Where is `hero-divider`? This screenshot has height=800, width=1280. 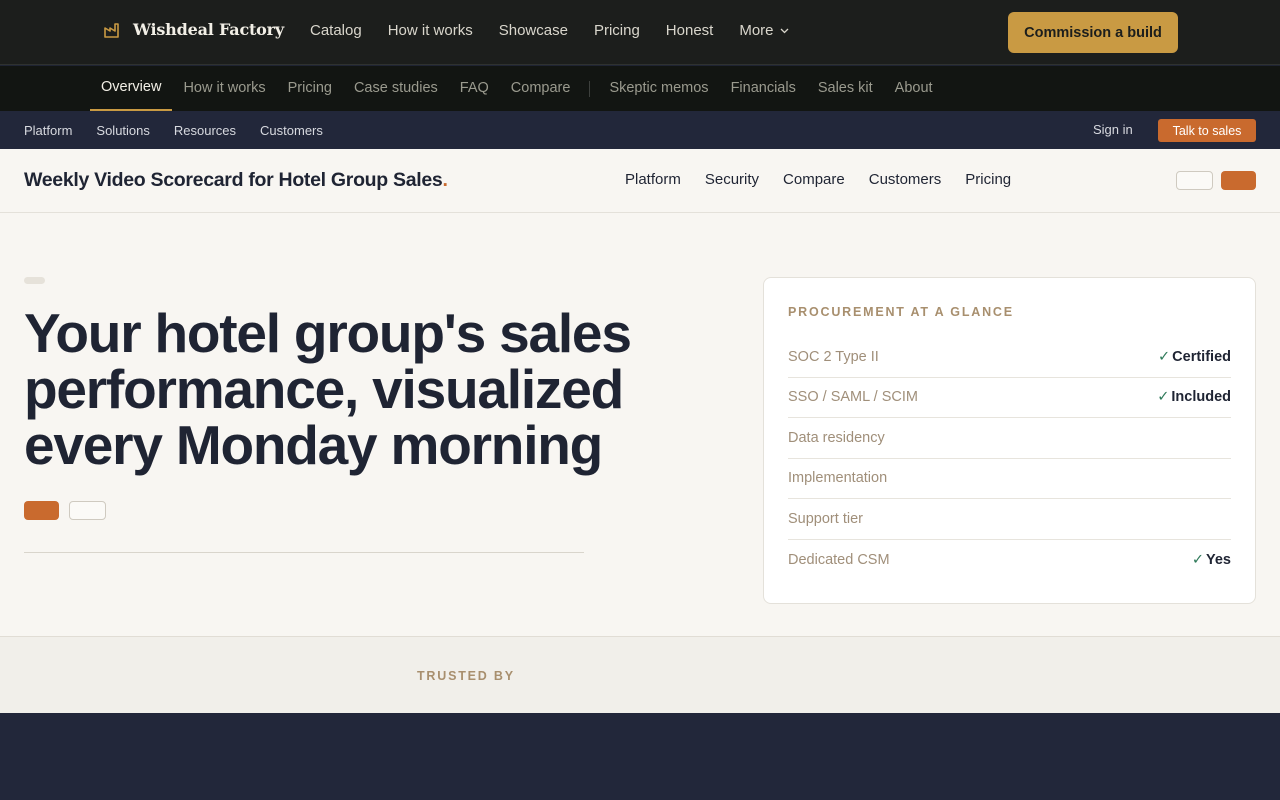 hero-divider is located at coordinates (304, 552).